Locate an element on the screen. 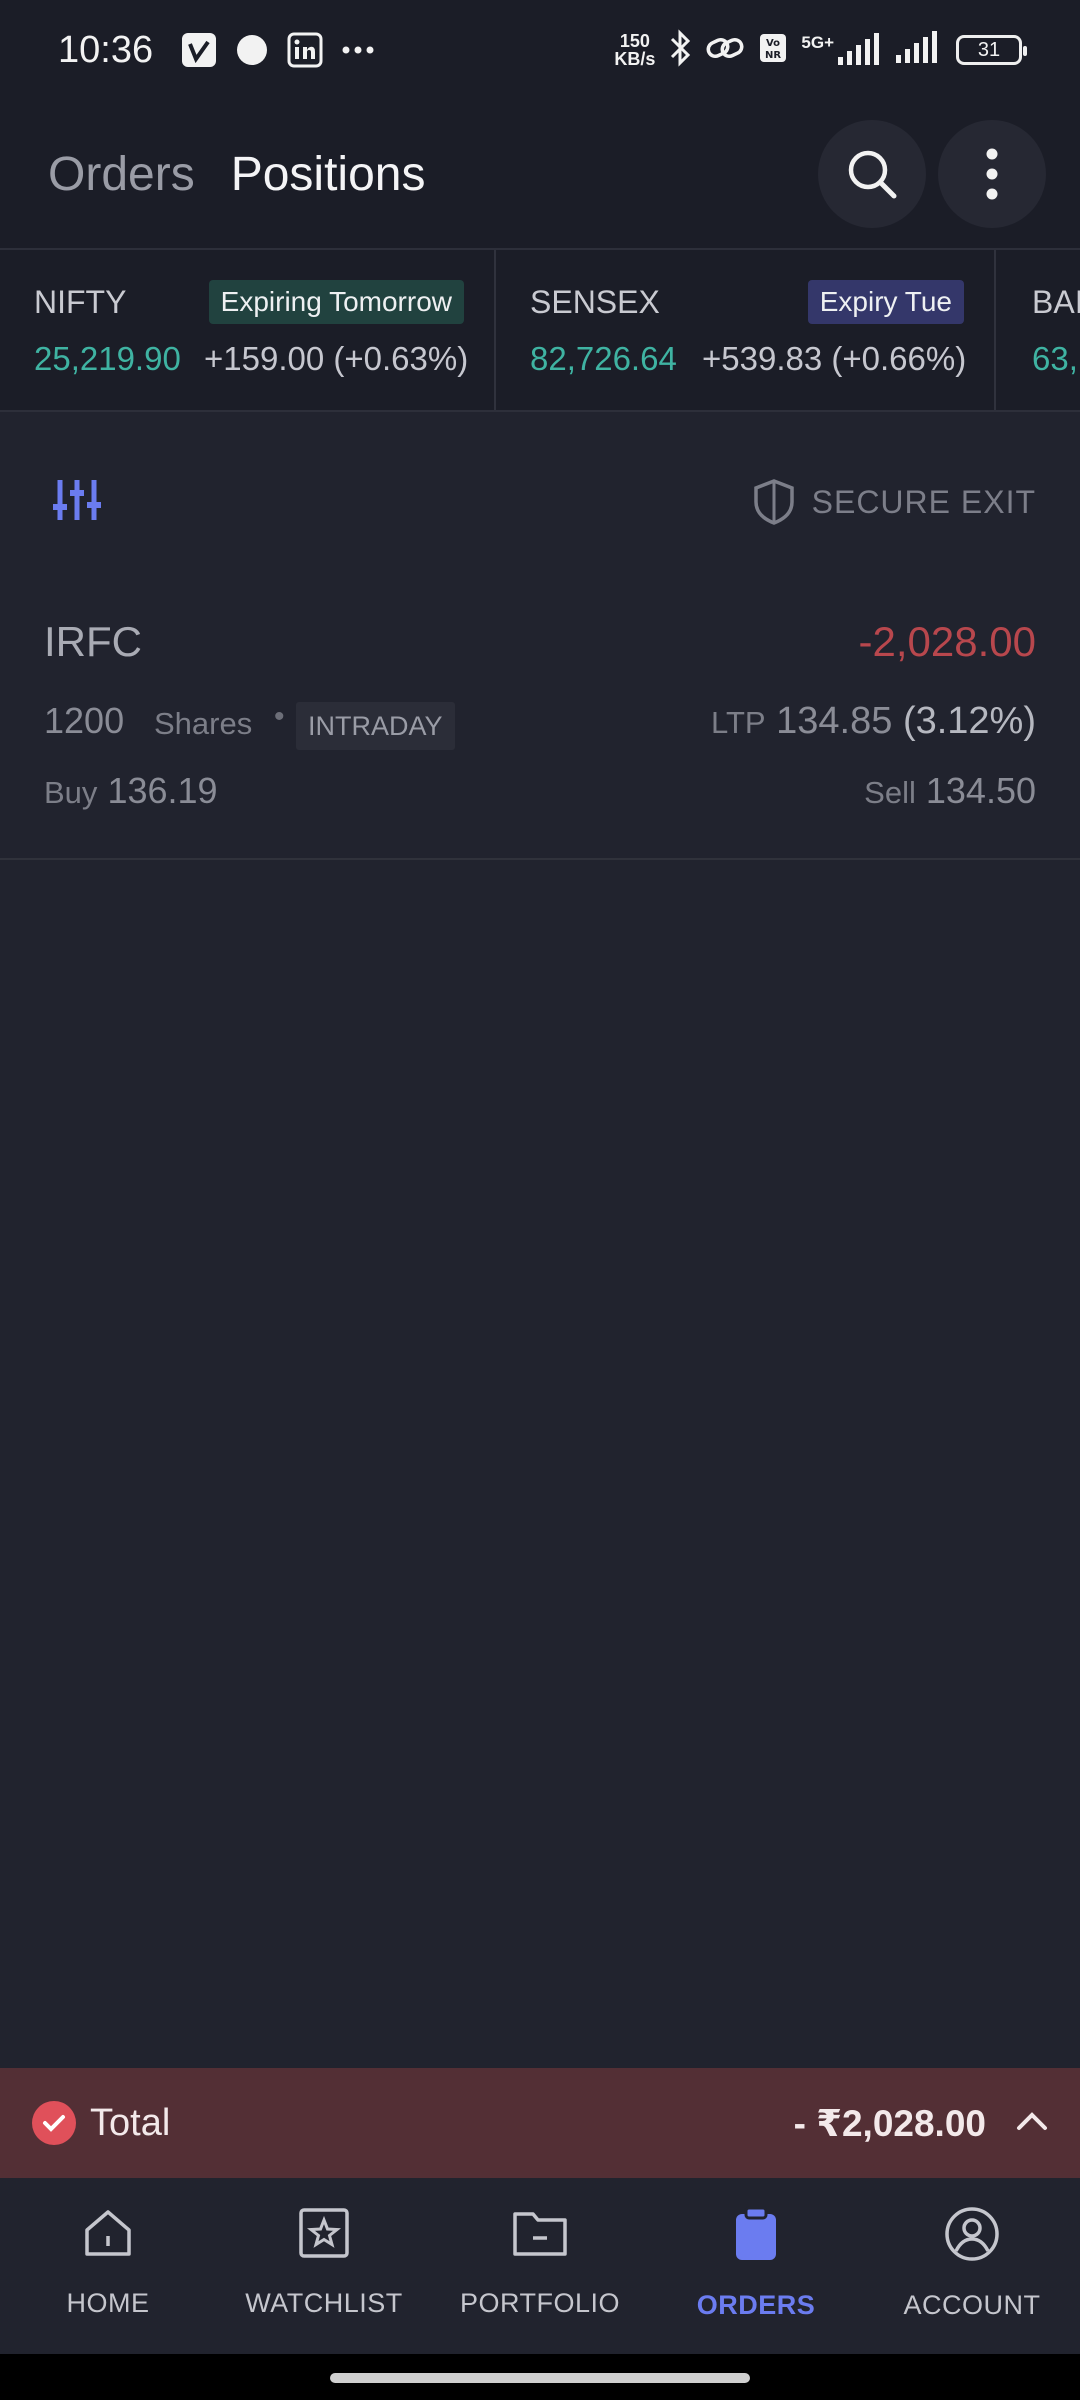 This screenshot has height=2400, width=1080. ticker-name: NIFTY is located at coordinates (80, 302).